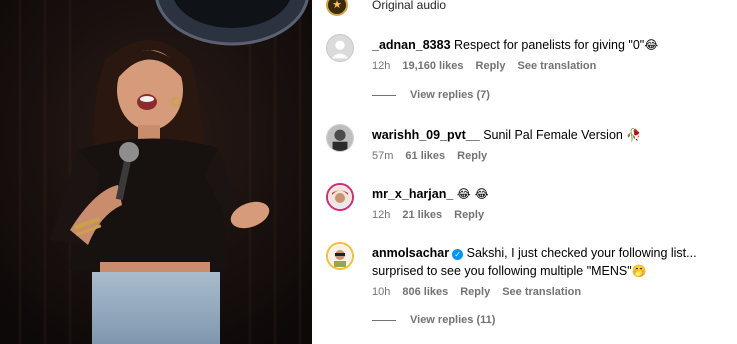  Describe the element at coordinates (381, 292) in the screenshot. I see `comment-time: 10h` at that location.